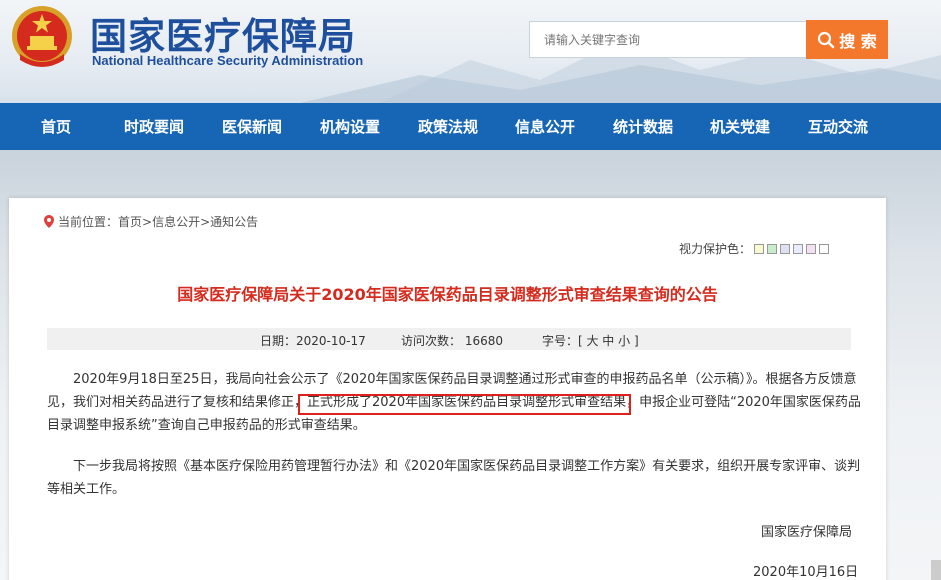 The width and height of the screenshot is (941, 580). What do you see at coordinates (806, 572) in the screenshot?
I see `article-sign-date: 2020年10月16日` at bounding box center [806, 572].